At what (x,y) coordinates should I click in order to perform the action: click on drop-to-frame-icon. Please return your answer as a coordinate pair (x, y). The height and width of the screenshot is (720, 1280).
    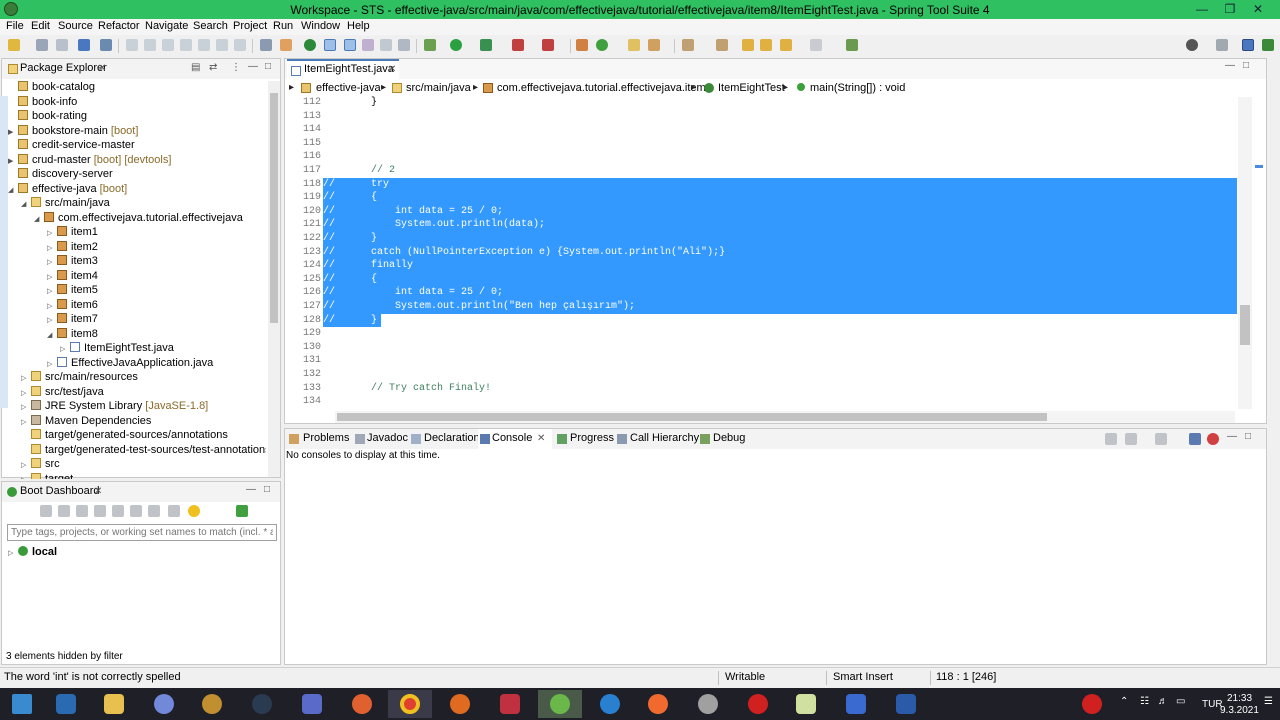
    Looking at the image, I should click on (266, 45).